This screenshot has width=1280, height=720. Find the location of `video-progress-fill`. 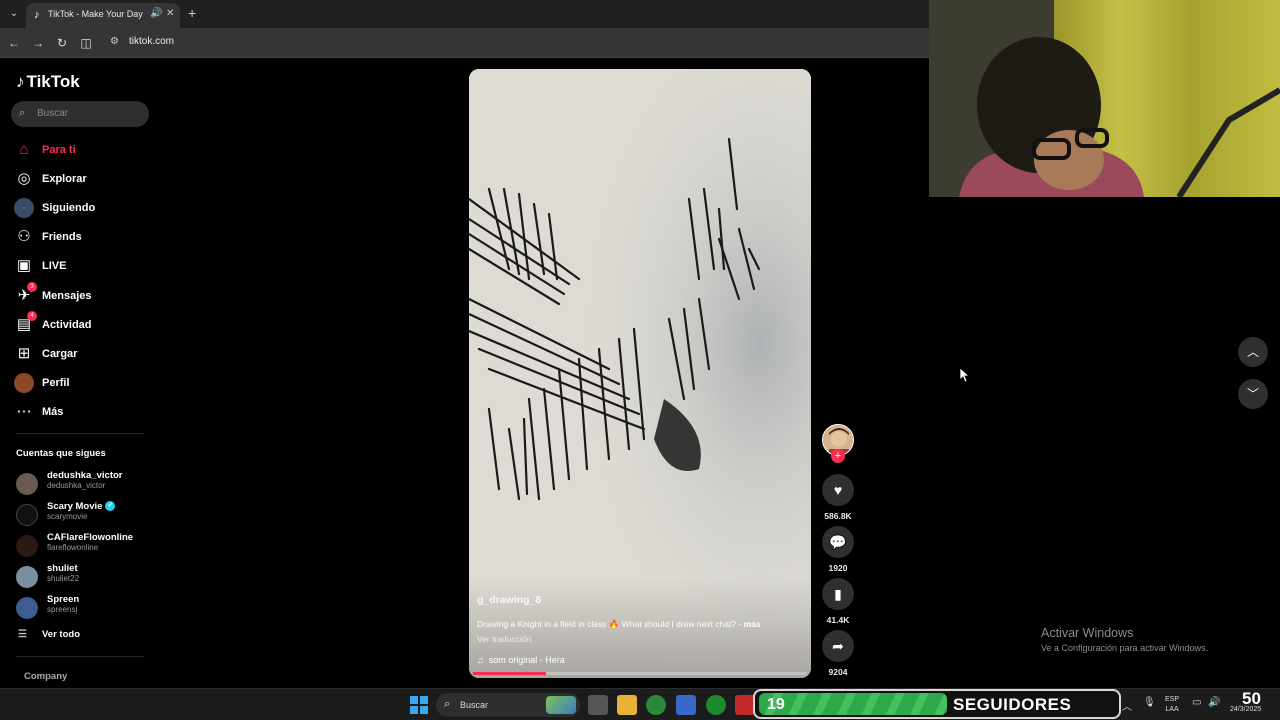

video-progress-fill is located at coordinates (510, 673).